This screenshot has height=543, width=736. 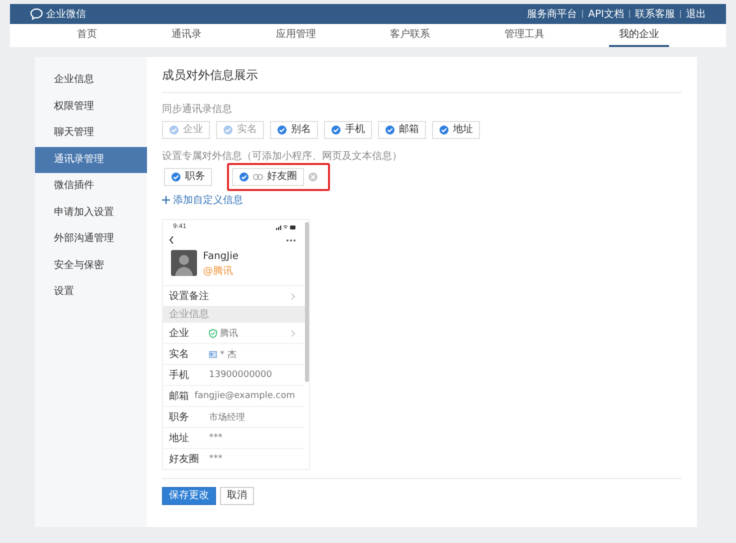 What do you see at coordinates (213, 354) in the screenshot?
I see `id-card-icon` at bounding box center [213, 354].